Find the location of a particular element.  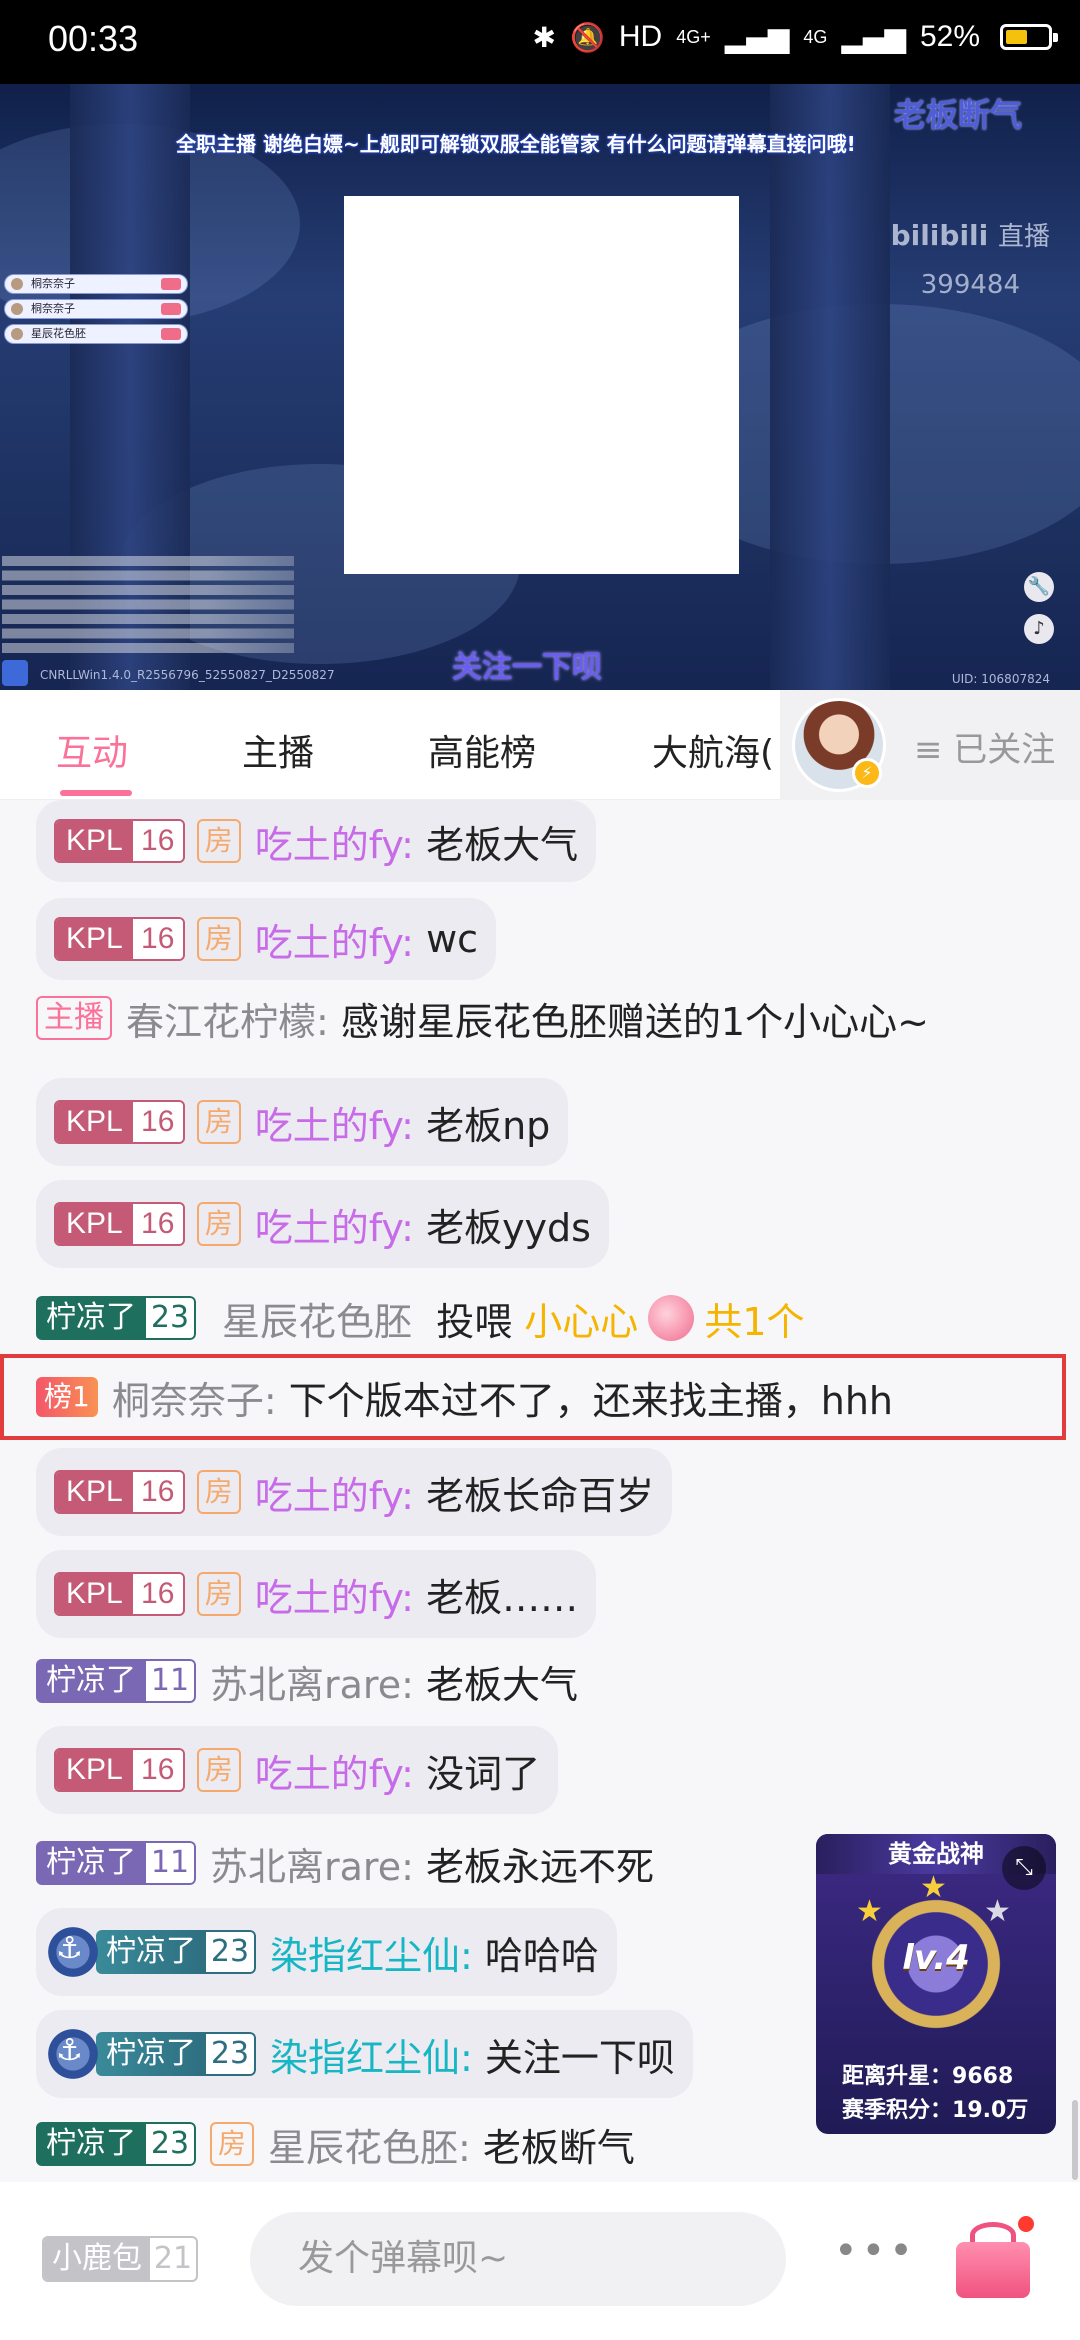

chat-username: 星辰花色胚: is located at coordinates (369, 2144).